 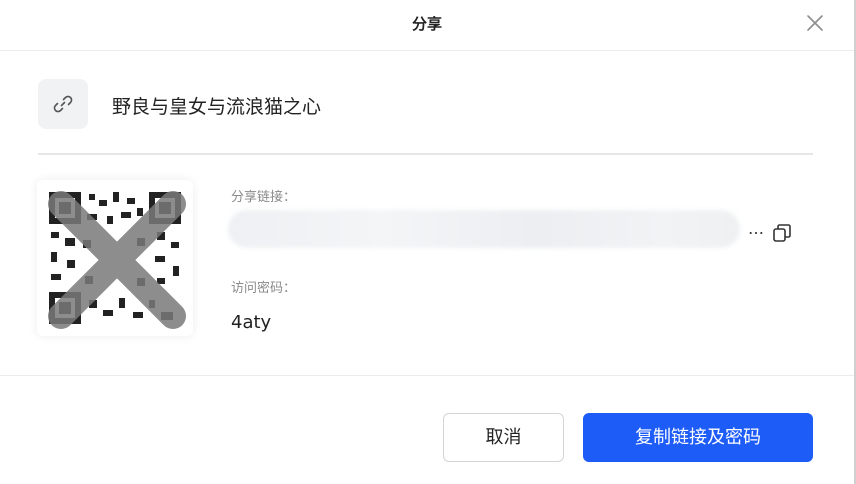 What do you see at coordinates (63, 104) in the screenshot?
I see `link-icon` at bounding box center [63, 104].